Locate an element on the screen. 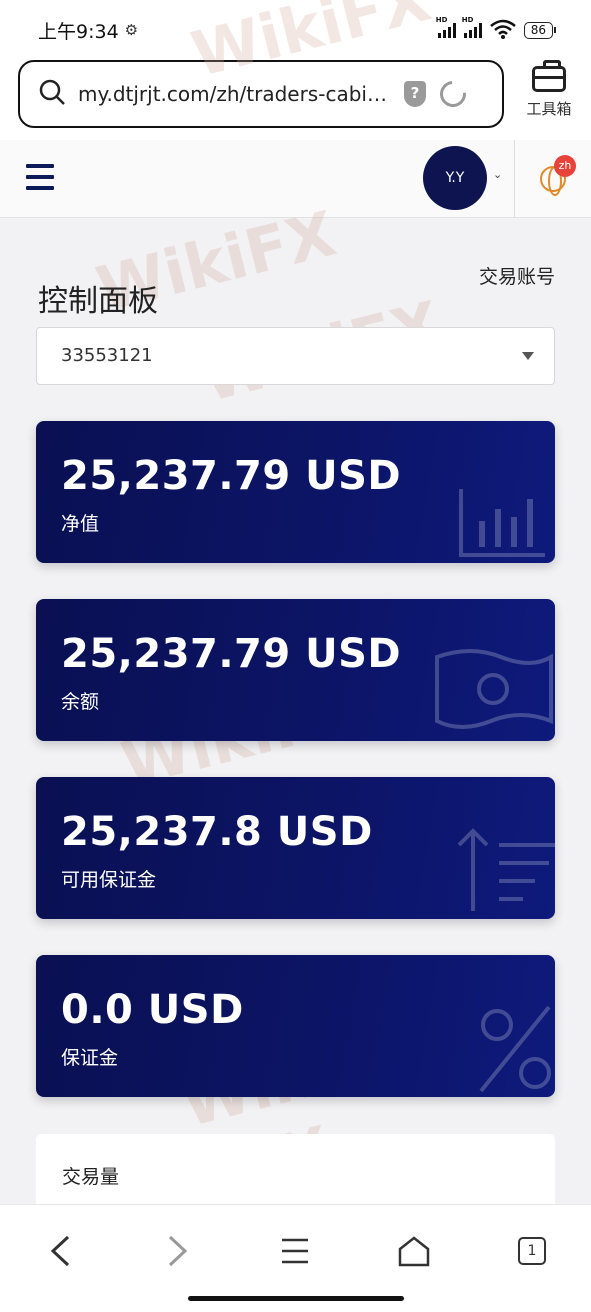 Image resolution: width=591 pixels, height=1312 pixels. trading-volume-panel: 交易量 is located at coordinates (295, 1174).